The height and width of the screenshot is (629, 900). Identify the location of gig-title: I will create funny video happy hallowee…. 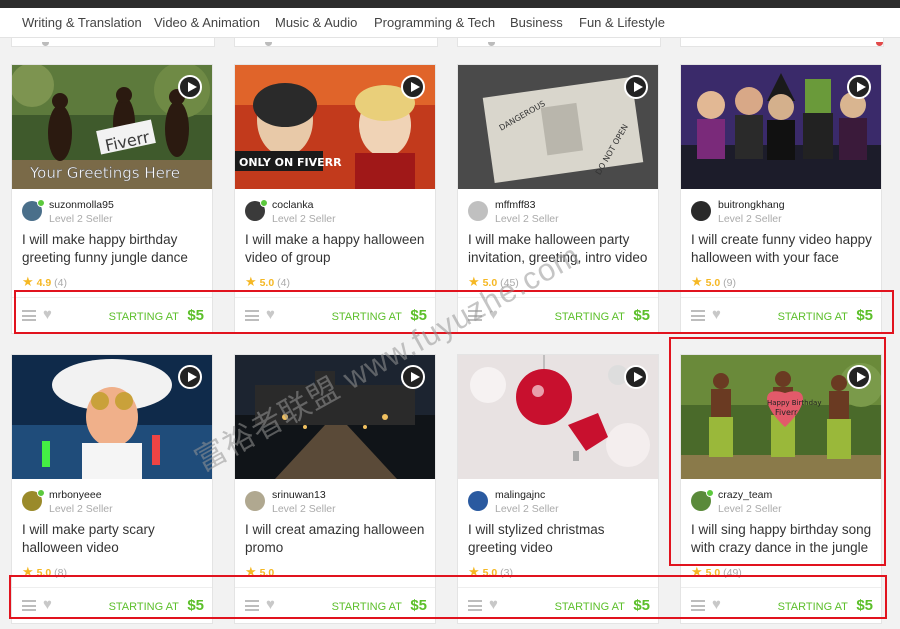
(782, 249).